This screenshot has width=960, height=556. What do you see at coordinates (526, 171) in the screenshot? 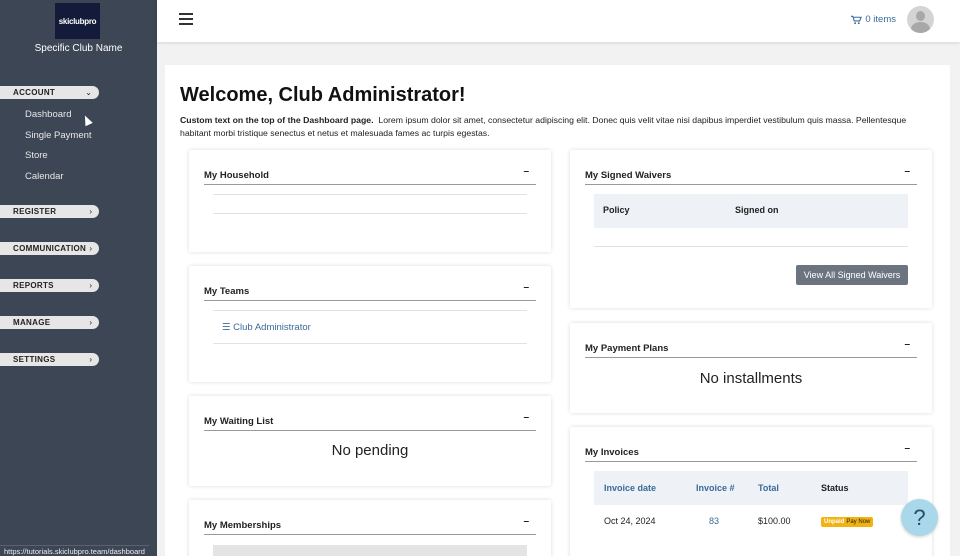
I see `collapse-household-button: –` at bounding box center [526, 171].